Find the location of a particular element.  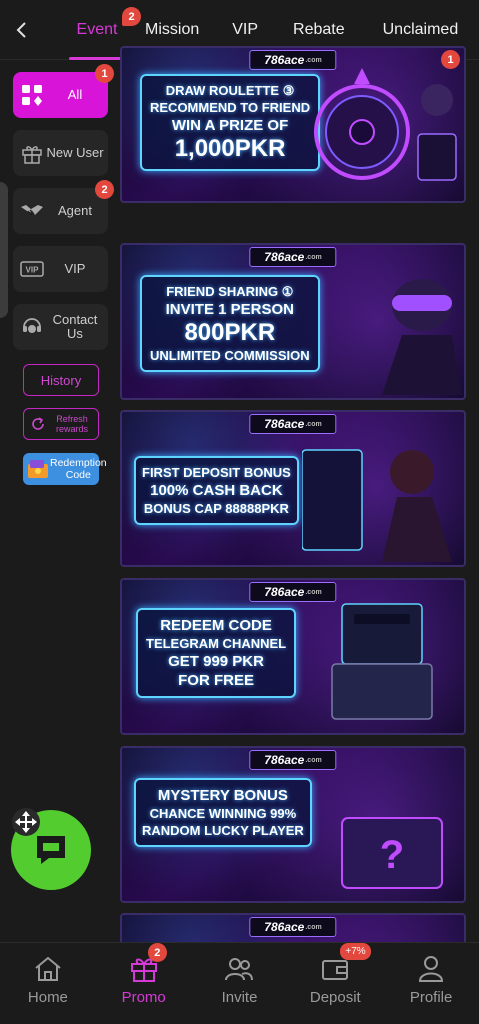

banner-line: FIRST DEPOSIT BONUS is located at coordinates (216, 472).